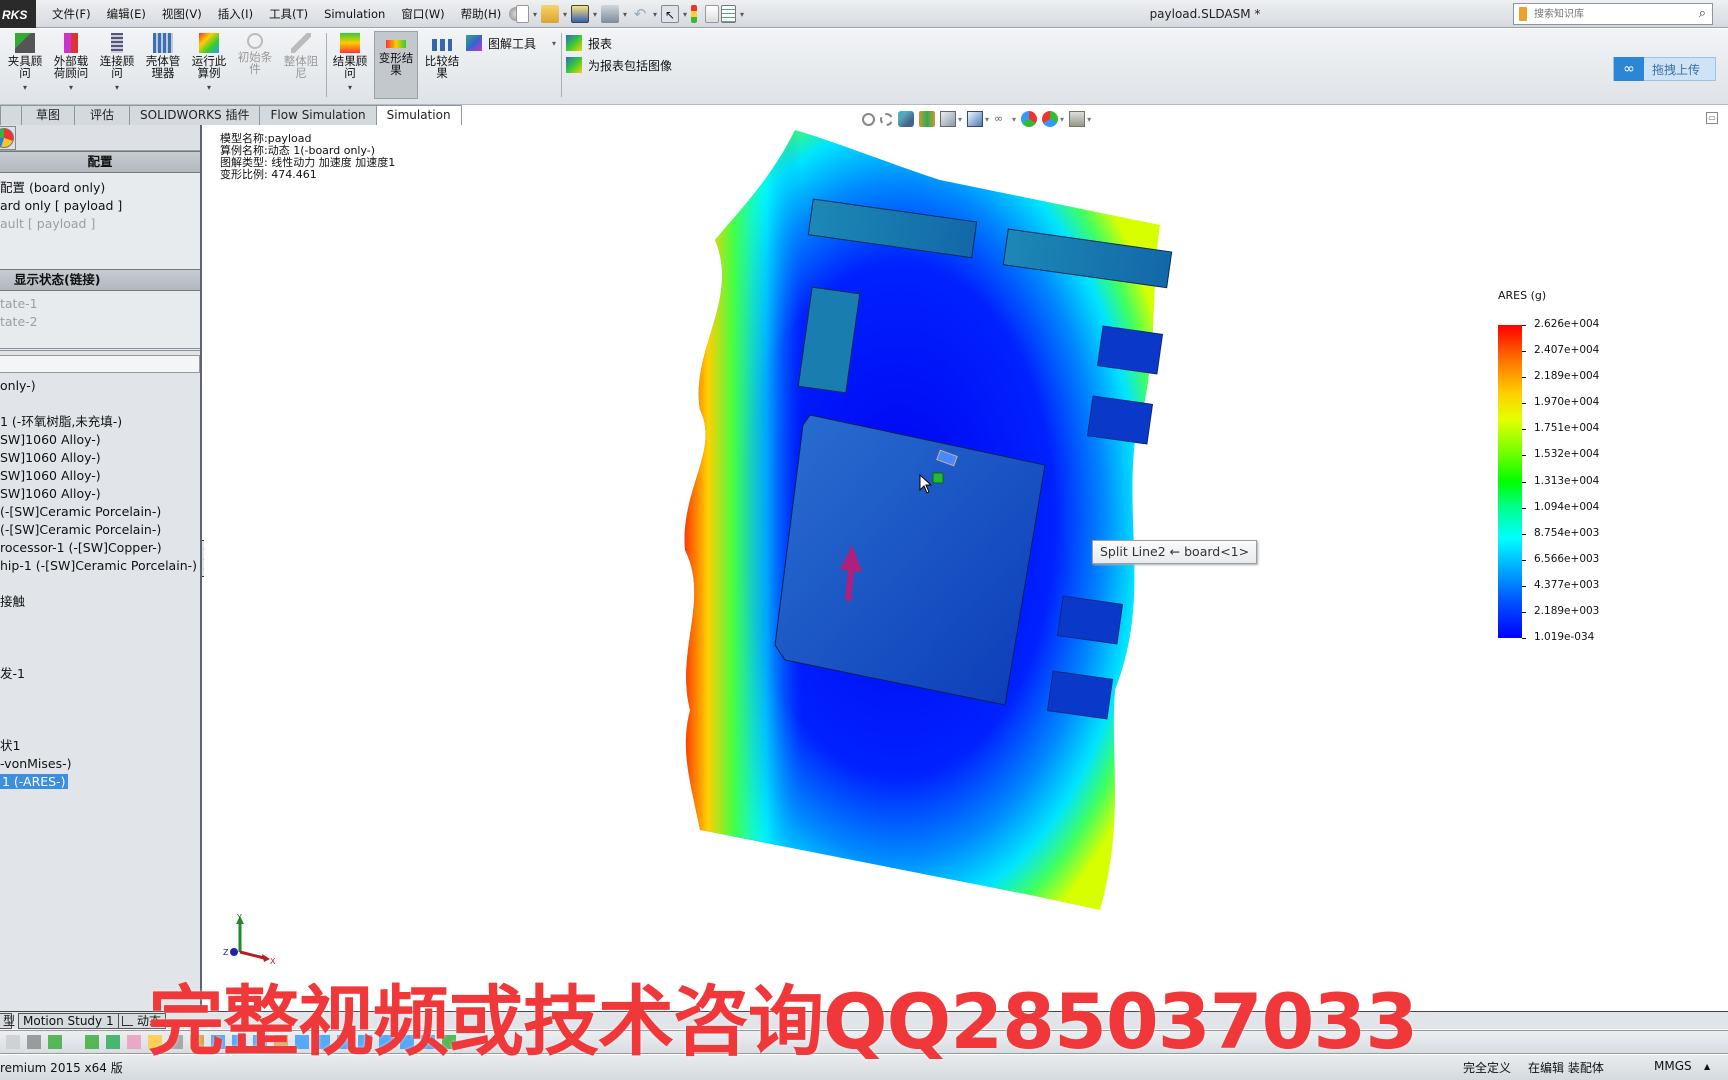 Image resolution: width=1728 pixels, height=1080 pixels. What do you see at coordinates (442, 68) in the screenshot?
I see `compare-results-button: 比较结果` at bounding box center [442, 68].